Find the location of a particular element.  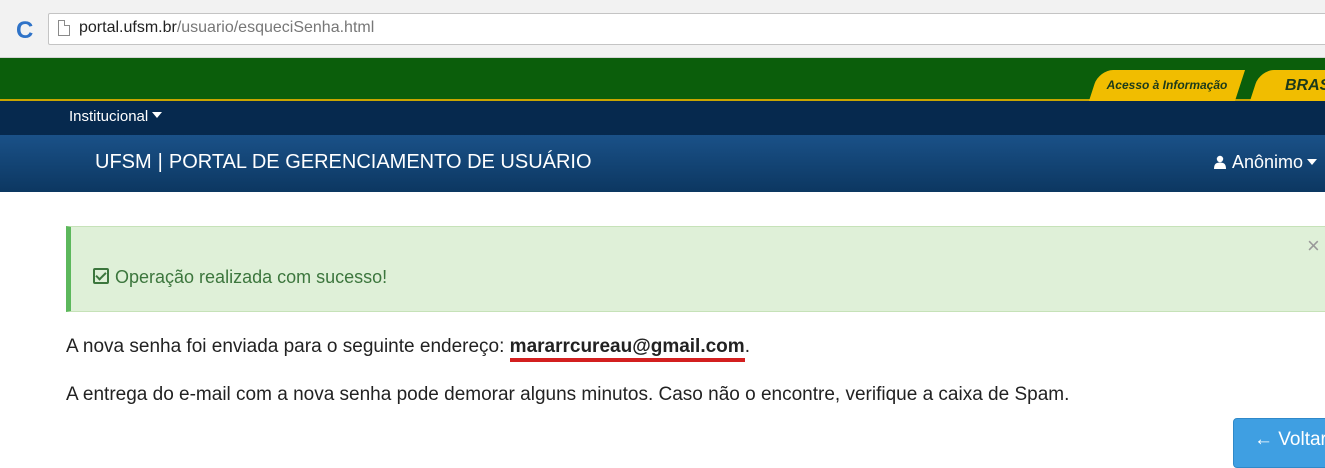

institutional-menu-label: Institucional is located at coordinates (109, 116).